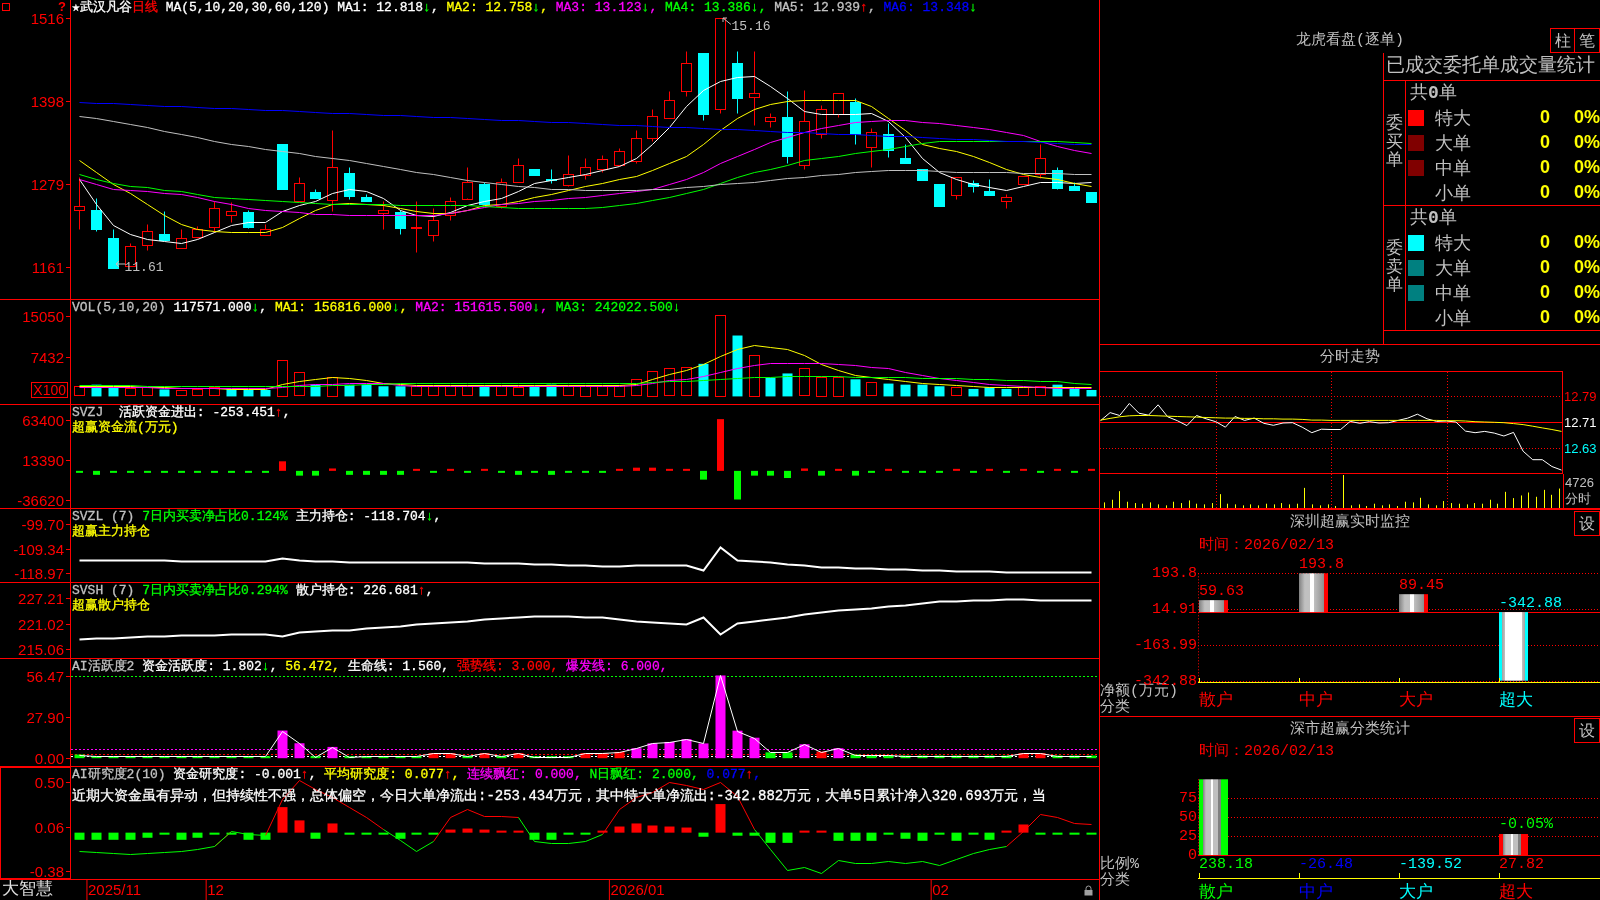 The image size is (1600, 900). Describe the element at coordinates (391, 774) in the screenshot. I see `indicator-text: 平均研究度: 0.077↑,` at that location.